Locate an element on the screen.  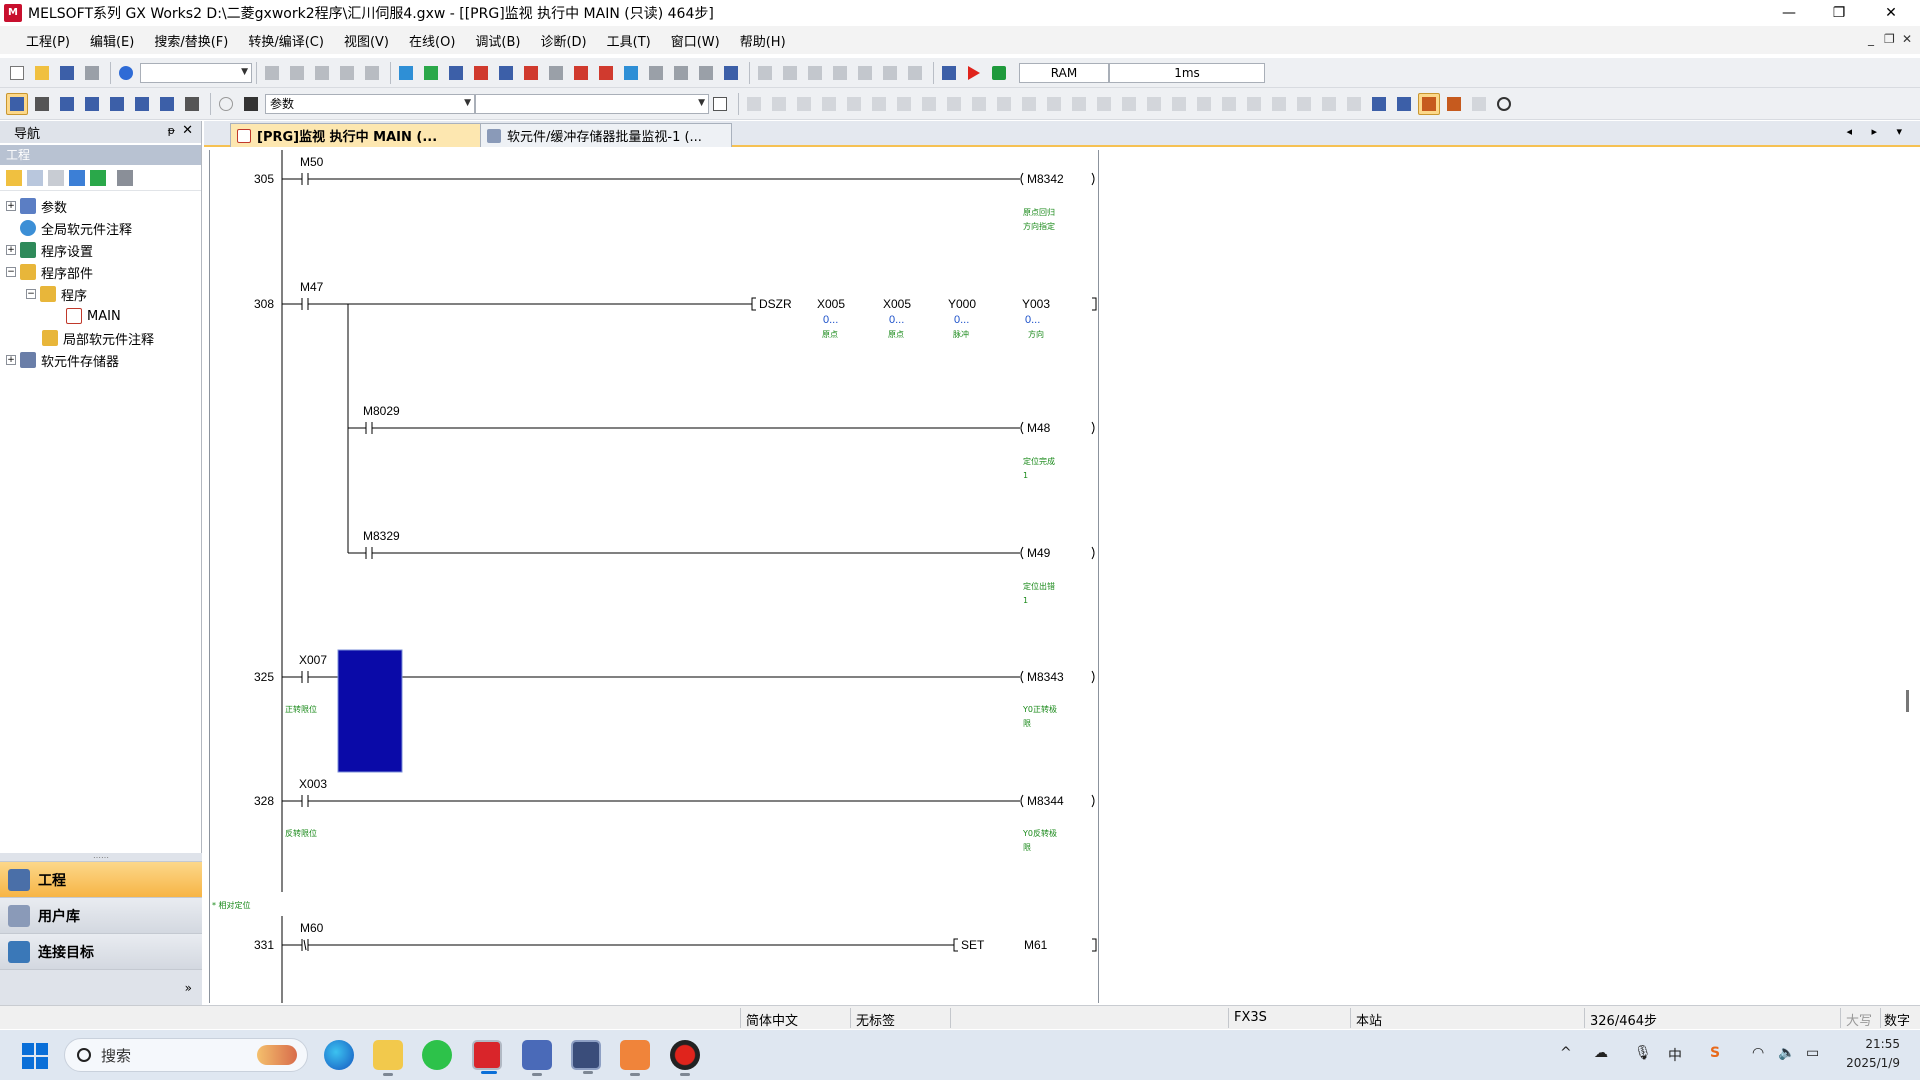
tab-project: 工程 is located at coordinates (101, 879).